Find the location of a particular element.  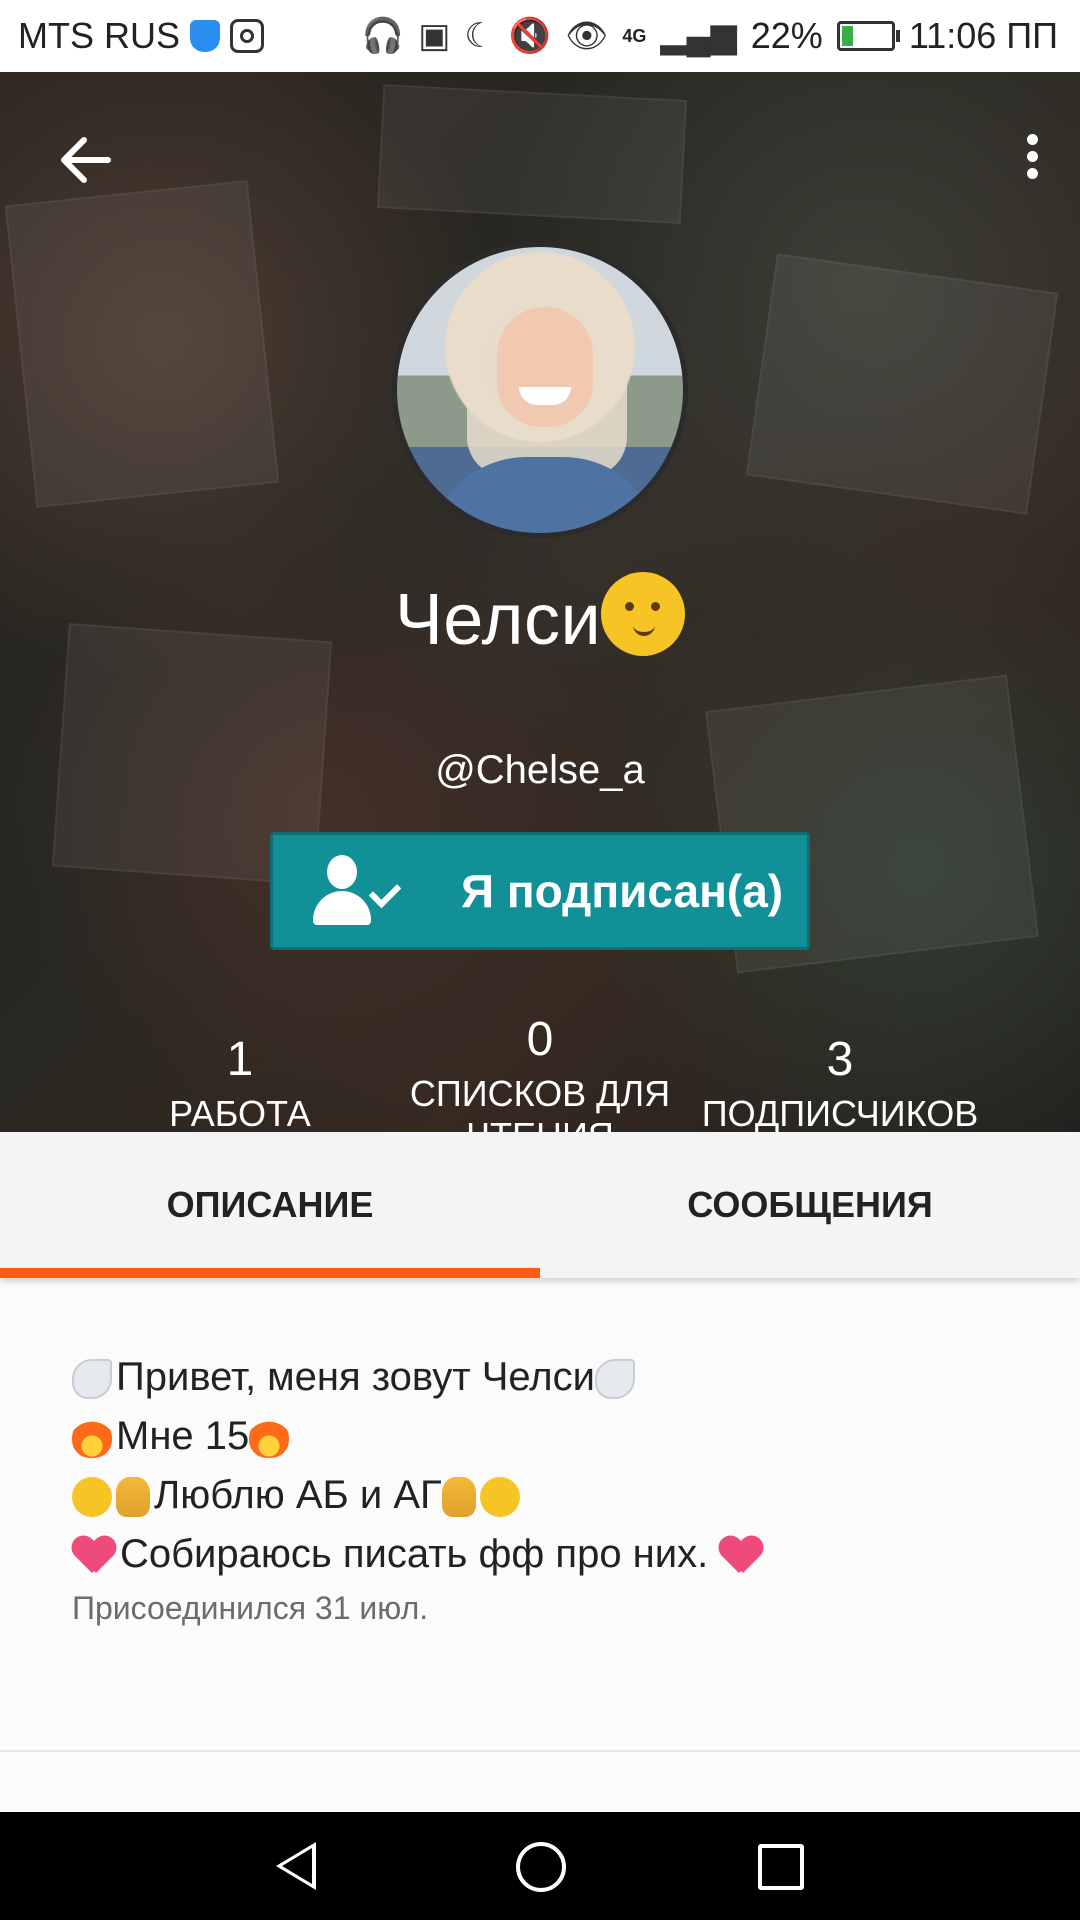

stat-works-value: 1 is located at coordinates (240, 1059).